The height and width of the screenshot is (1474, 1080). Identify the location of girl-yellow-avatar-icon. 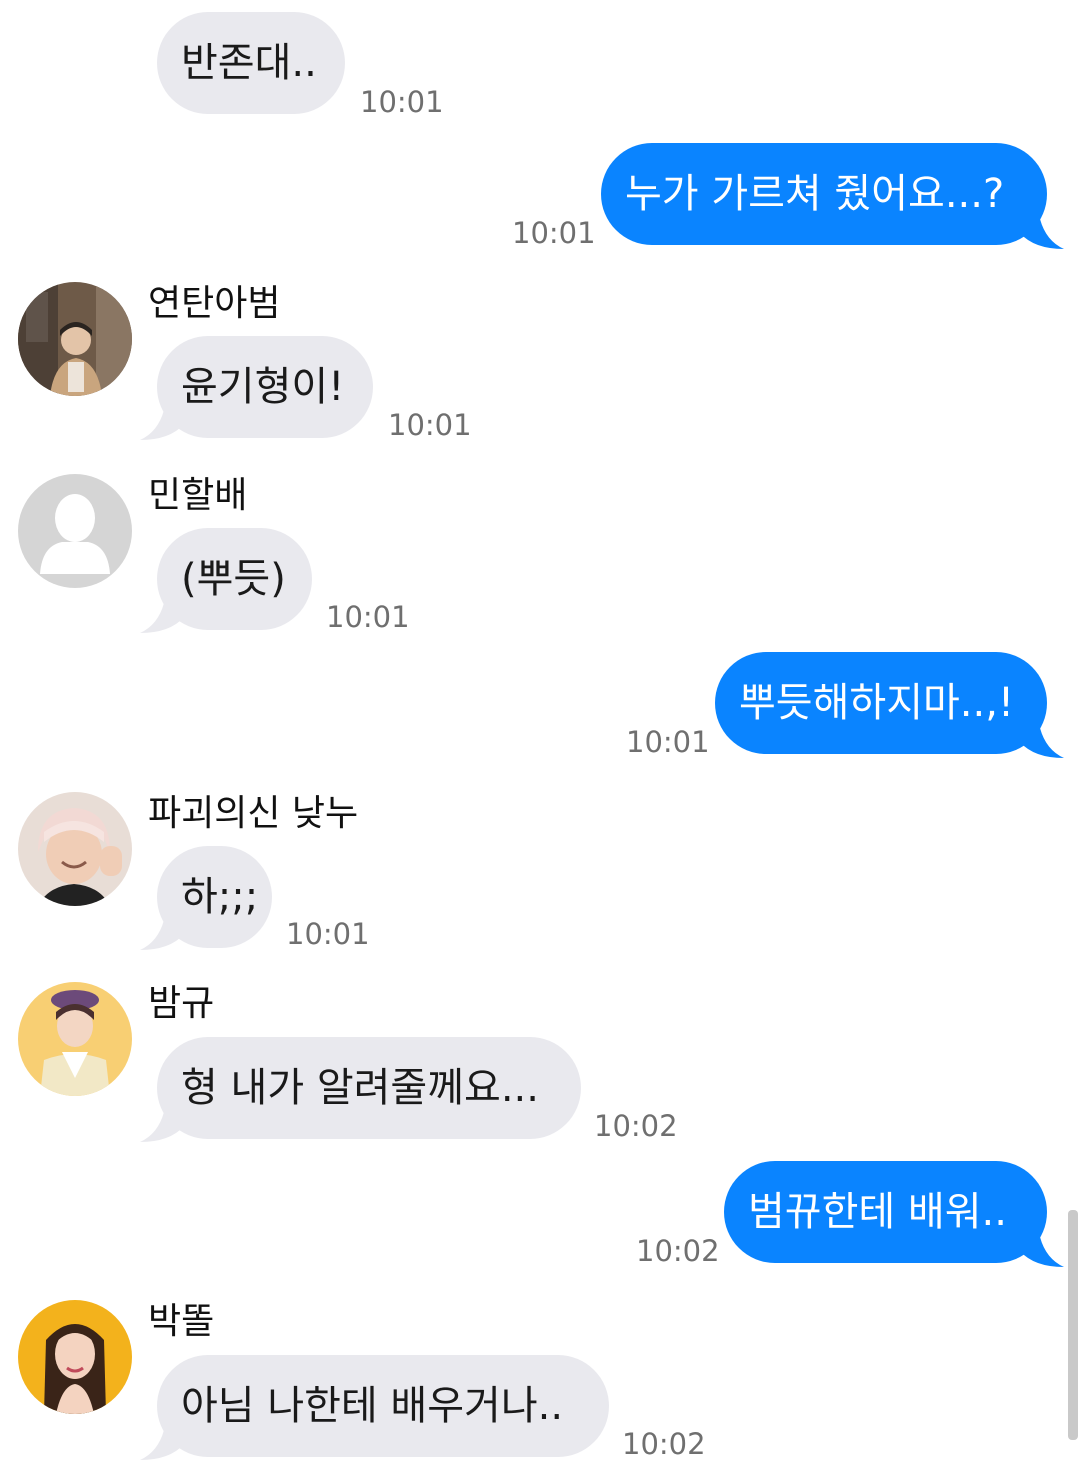
(75, 1357).